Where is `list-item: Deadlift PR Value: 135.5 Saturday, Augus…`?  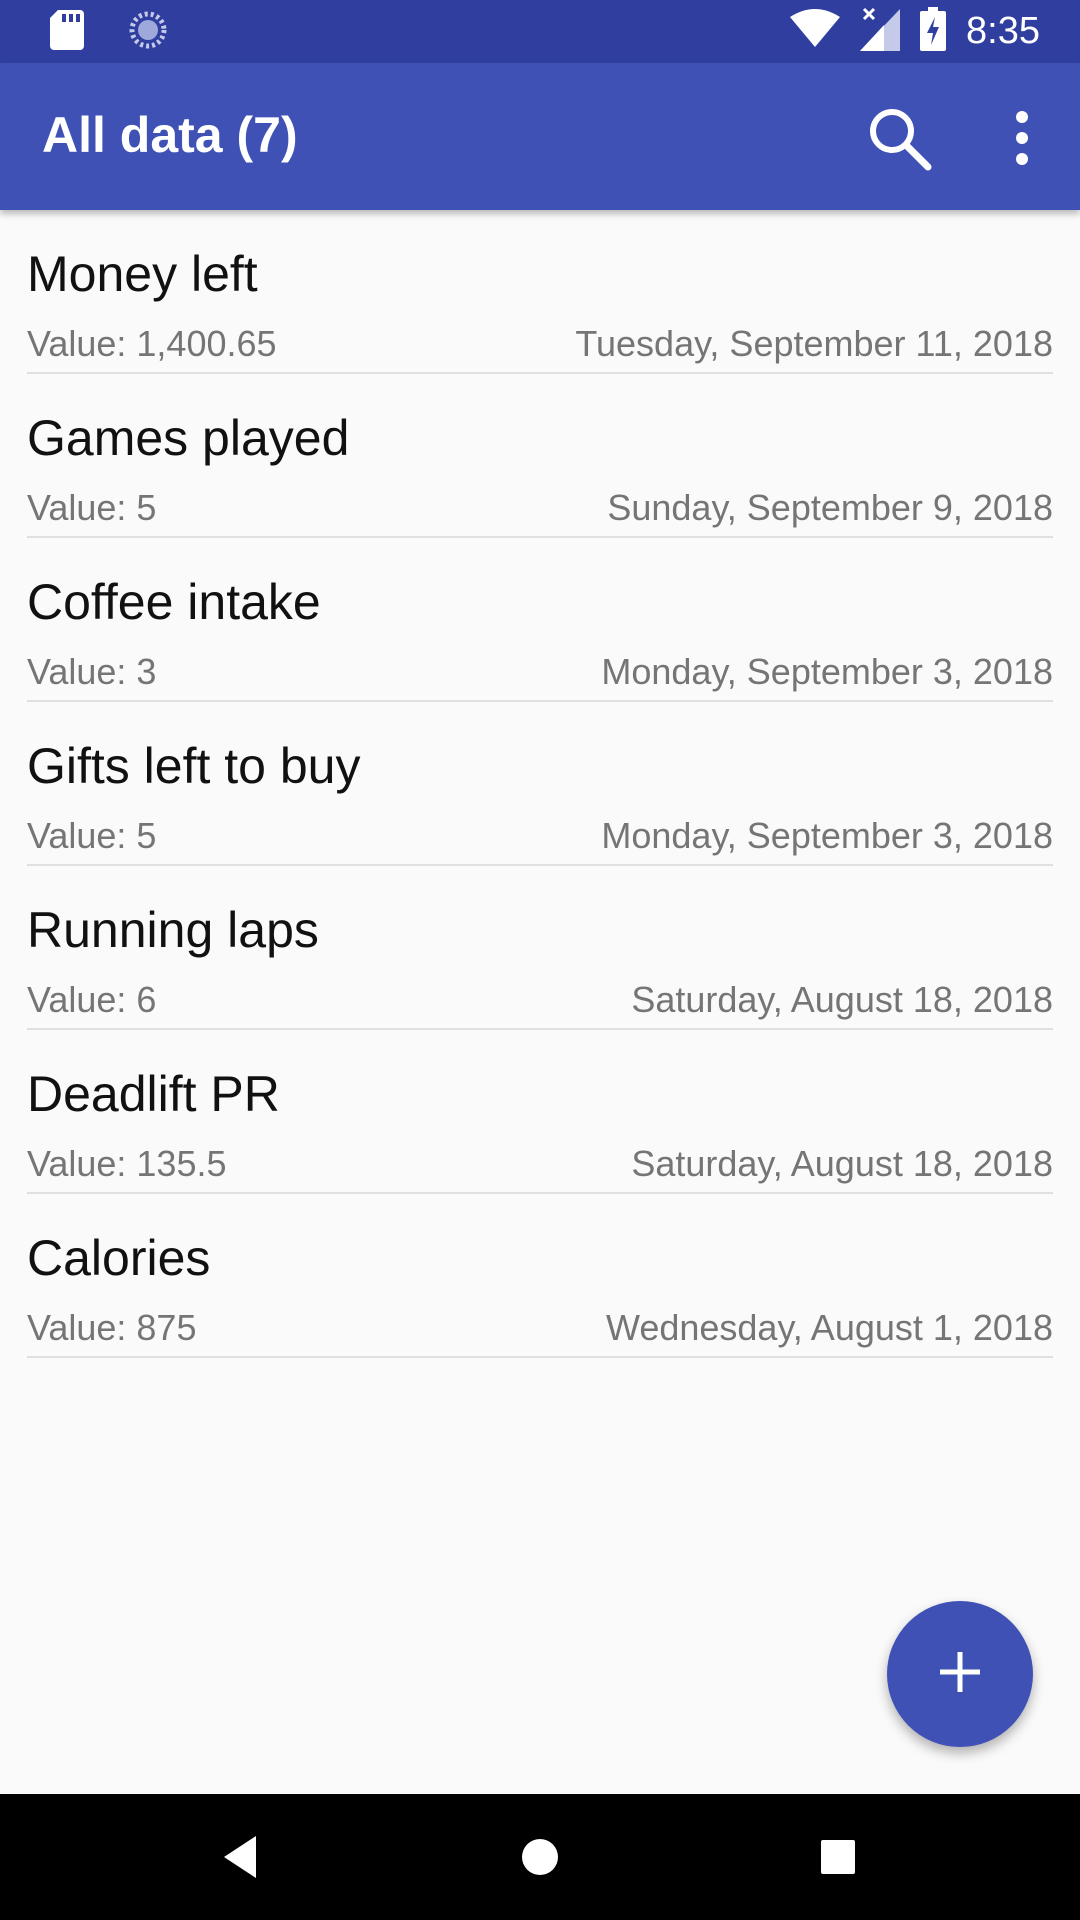
list-item: Deadlift PR Value: 135.5 Saturday, Augus… is located at coordinates (540, 1112).